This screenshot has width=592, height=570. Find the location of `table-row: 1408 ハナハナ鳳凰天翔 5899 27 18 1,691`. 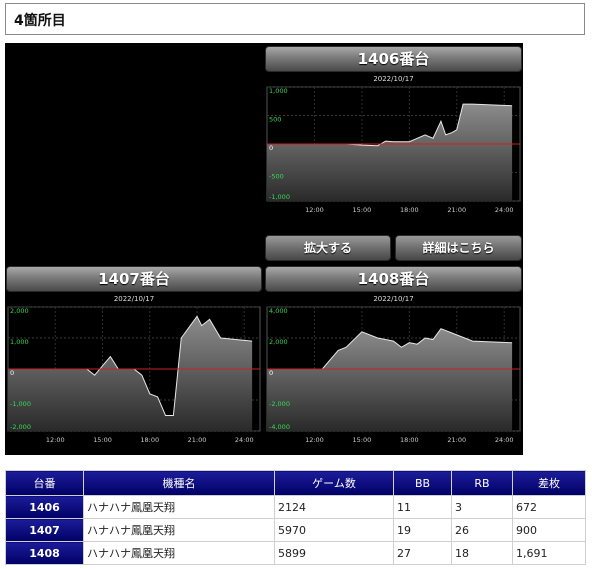

table-row: 1408 ハナハナ鳳凰天翔 5899 27 18 1,691 is located at coordinates (295, 553).